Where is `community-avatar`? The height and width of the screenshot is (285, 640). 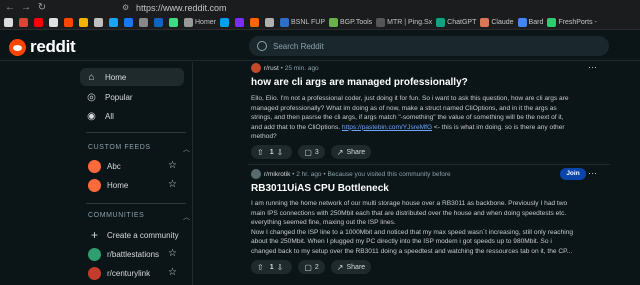 community-avatar is located at coordinates (94, 273).